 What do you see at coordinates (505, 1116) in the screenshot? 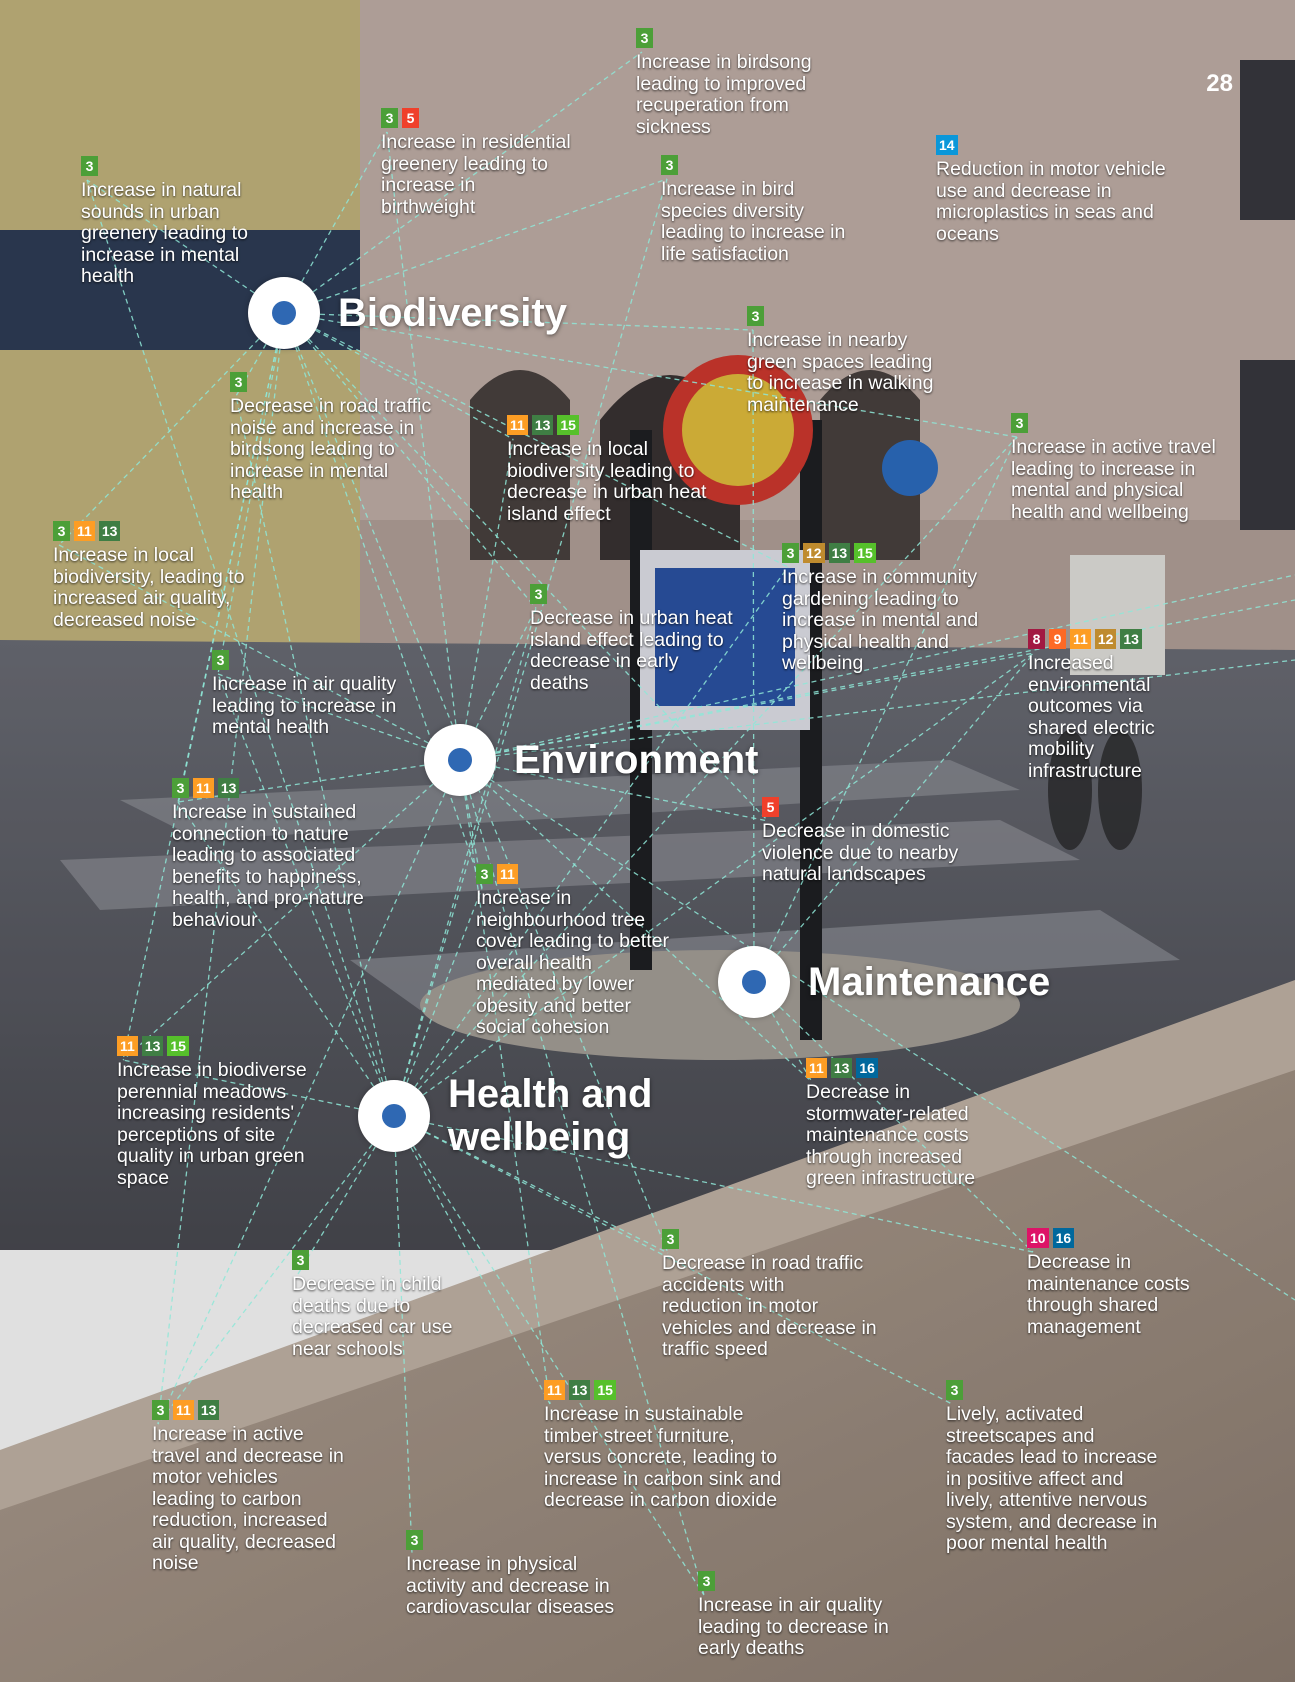
I see `node-health-and-wellbeing: Health and wellbeing` at bounding box center [505, 1116].